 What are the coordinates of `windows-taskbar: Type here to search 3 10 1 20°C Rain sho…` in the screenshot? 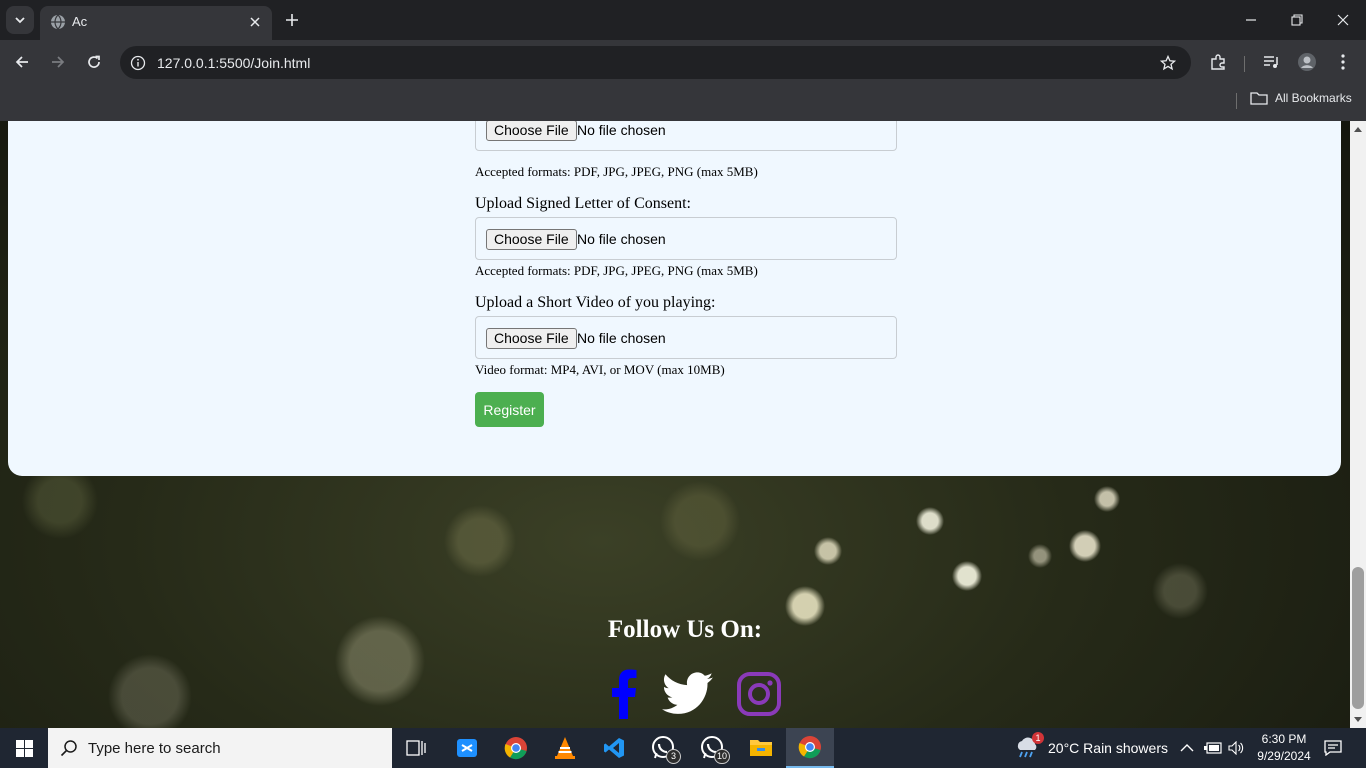 It's located at (683, 748).